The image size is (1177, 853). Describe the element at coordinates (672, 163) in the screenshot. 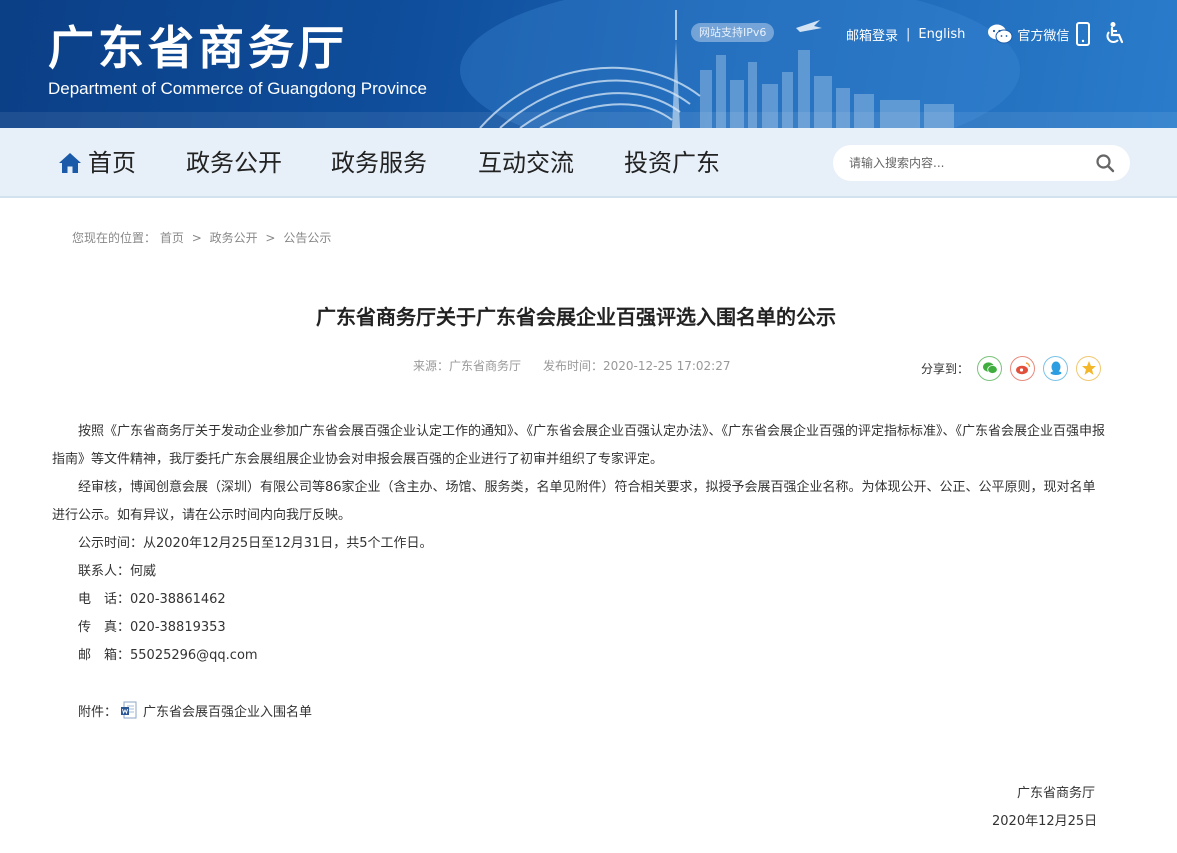

I see `nav-invest-guangdong: 投资广东` at that location.